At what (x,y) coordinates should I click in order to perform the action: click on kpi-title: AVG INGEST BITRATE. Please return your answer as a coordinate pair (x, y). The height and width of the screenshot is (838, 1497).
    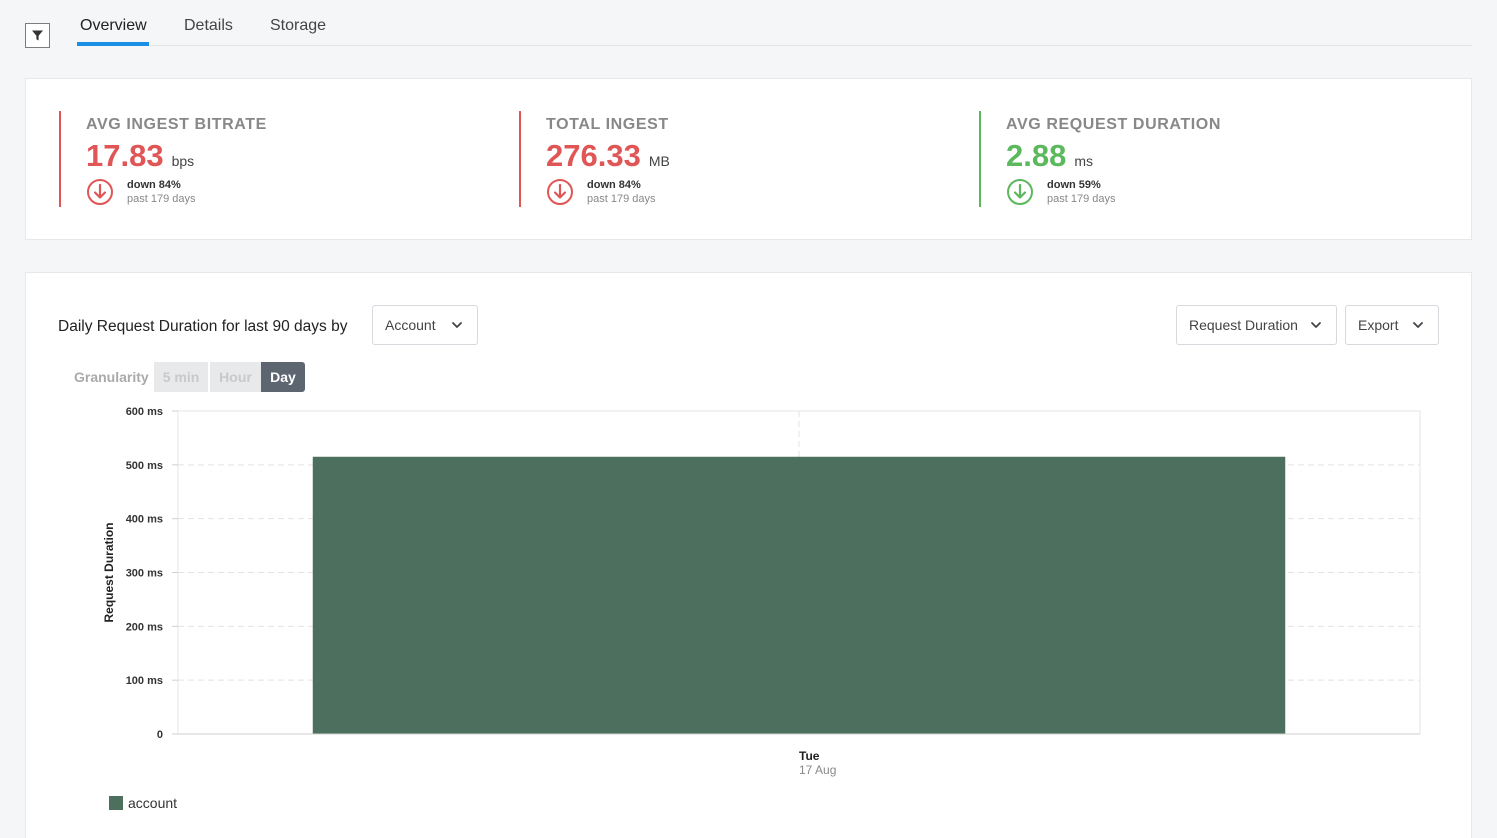
    Looking at the image, I should click on (176, 124).